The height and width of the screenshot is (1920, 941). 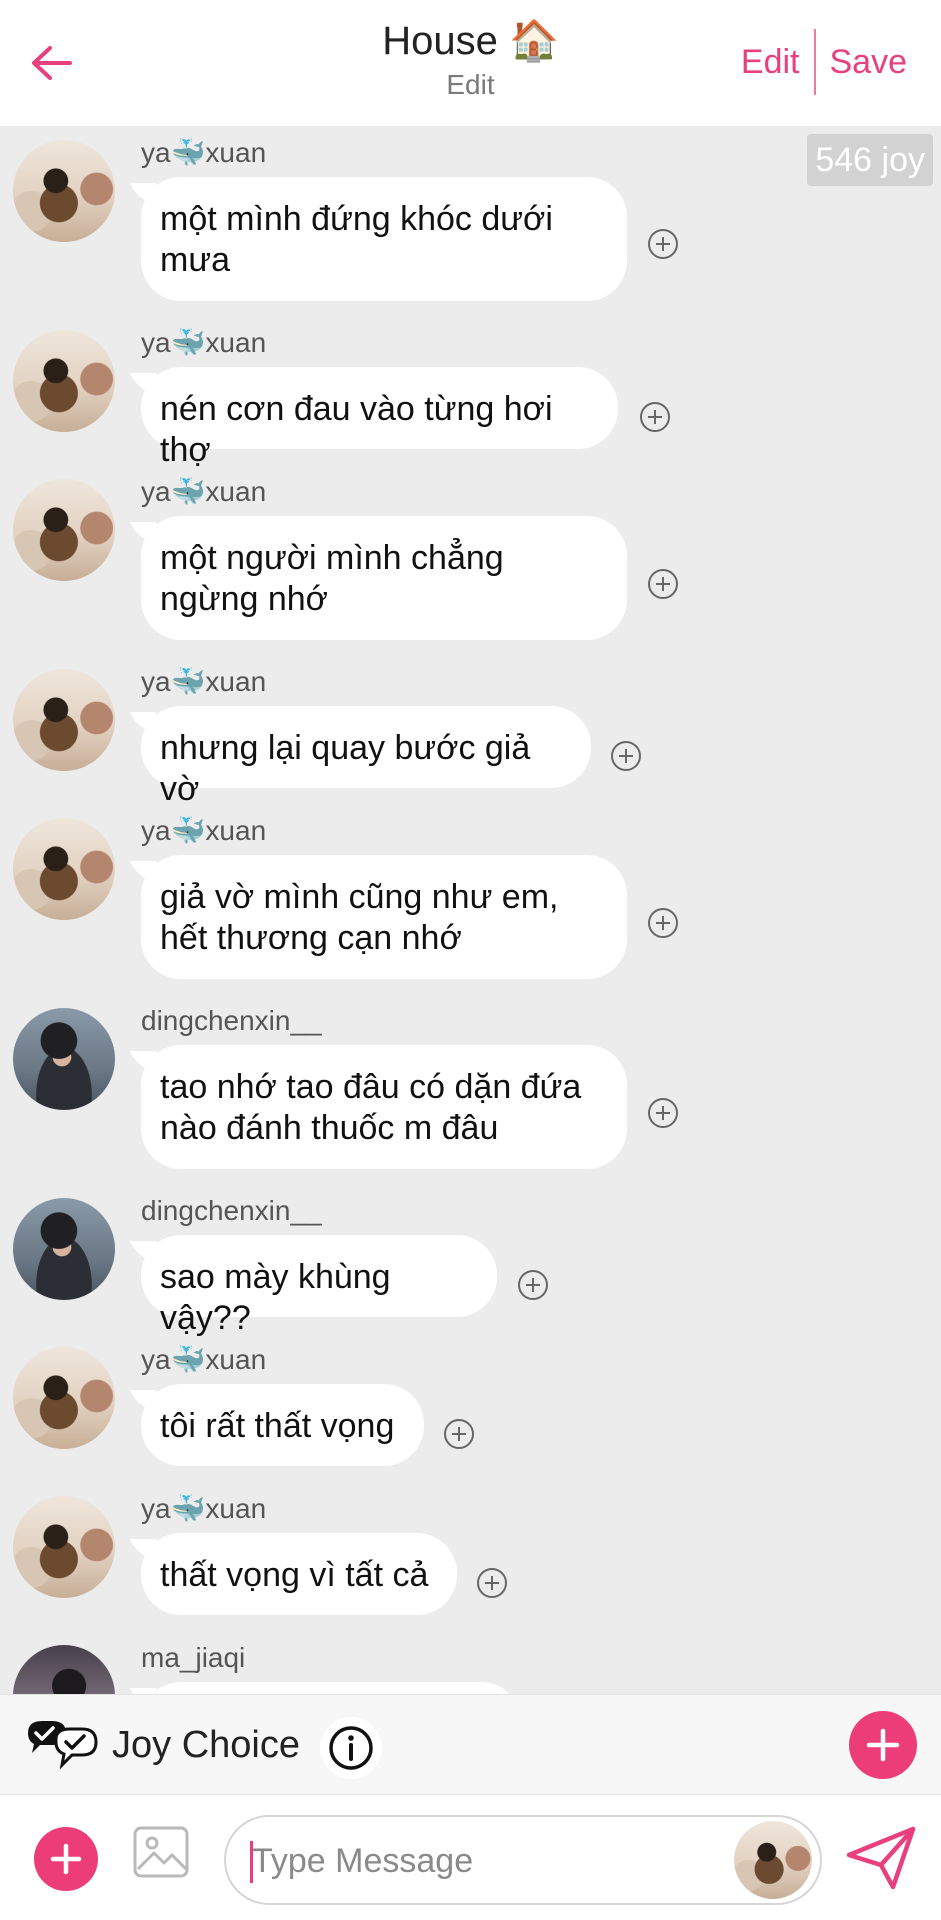 What do you see at coordinates (351, 1748) in the screenshot?
I see `info-icon` at bounding box center [351, 1748].